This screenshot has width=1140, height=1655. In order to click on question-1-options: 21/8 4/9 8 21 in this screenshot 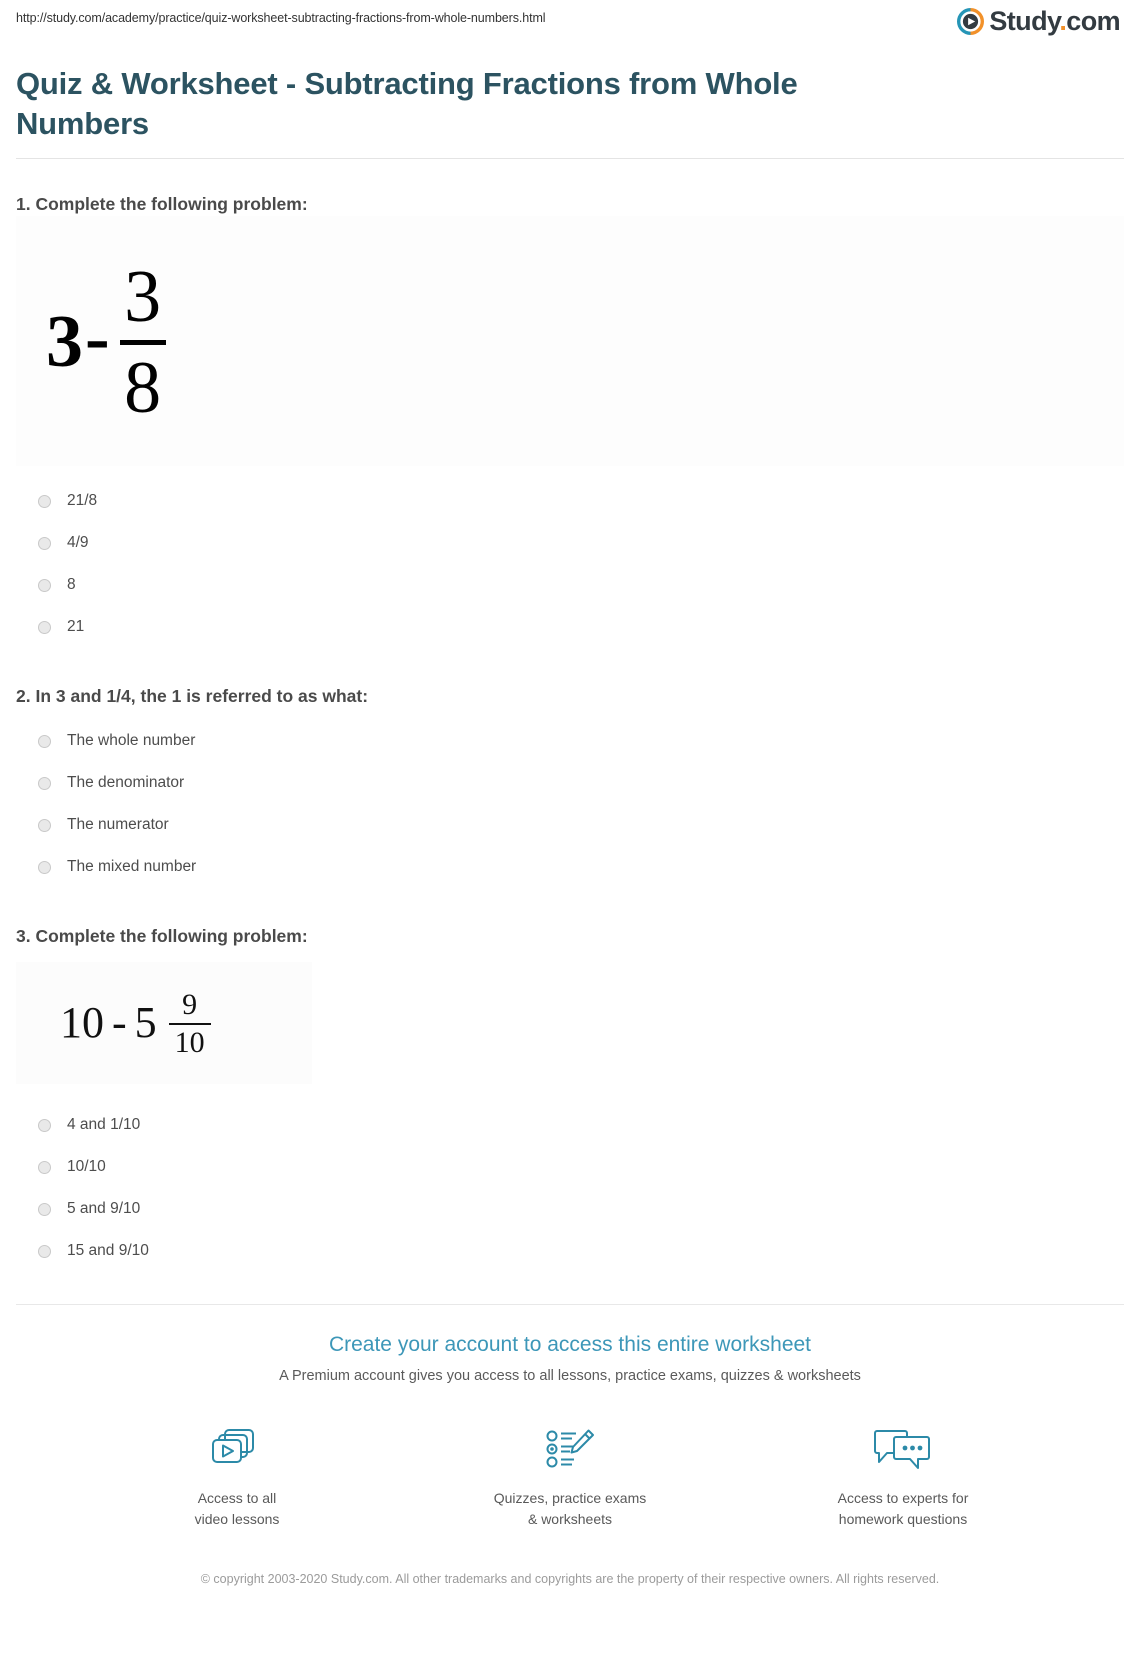, I will do `click(570, 564)`.